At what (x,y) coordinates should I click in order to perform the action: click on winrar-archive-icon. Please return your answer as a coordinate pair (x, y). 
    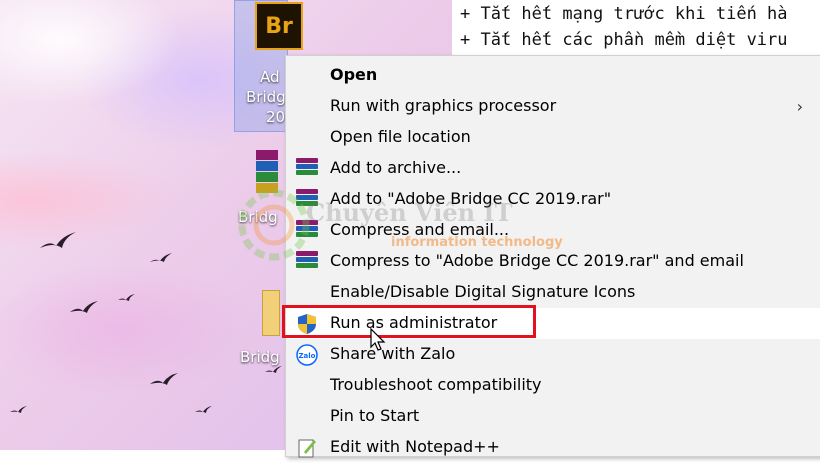
    Looking at the image, I should click on (267, 172).